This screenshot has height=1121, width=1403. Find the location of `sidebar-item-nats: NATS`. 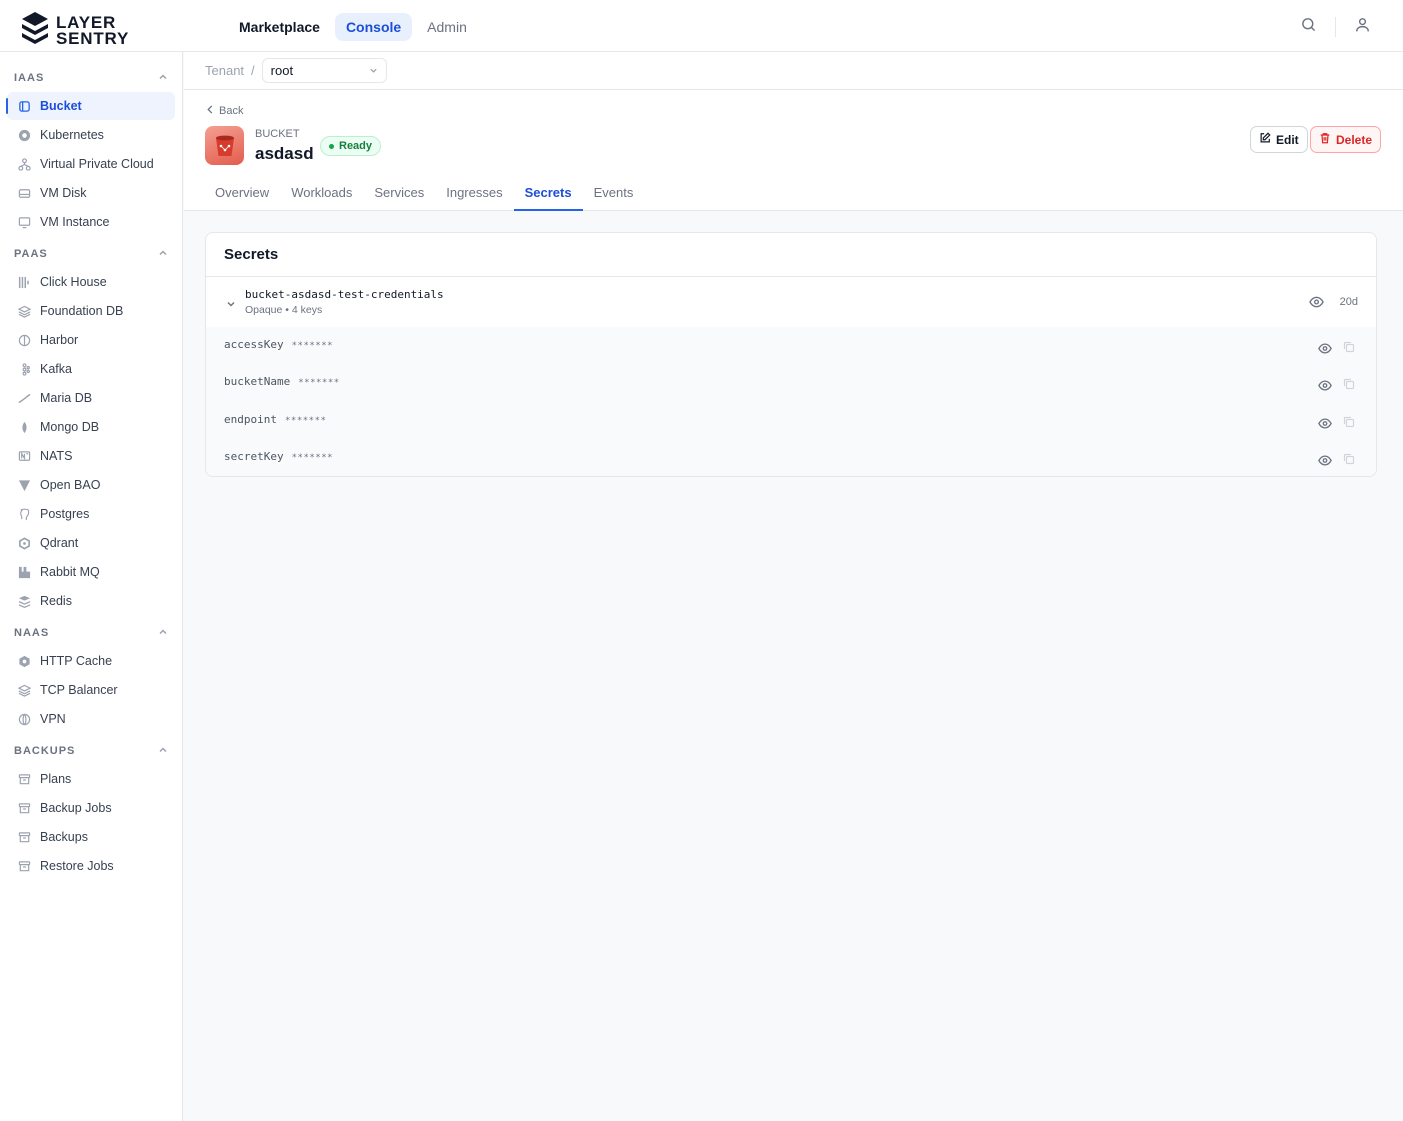

sidebar-item-nats: NATS is located at coordinates (91, 456).